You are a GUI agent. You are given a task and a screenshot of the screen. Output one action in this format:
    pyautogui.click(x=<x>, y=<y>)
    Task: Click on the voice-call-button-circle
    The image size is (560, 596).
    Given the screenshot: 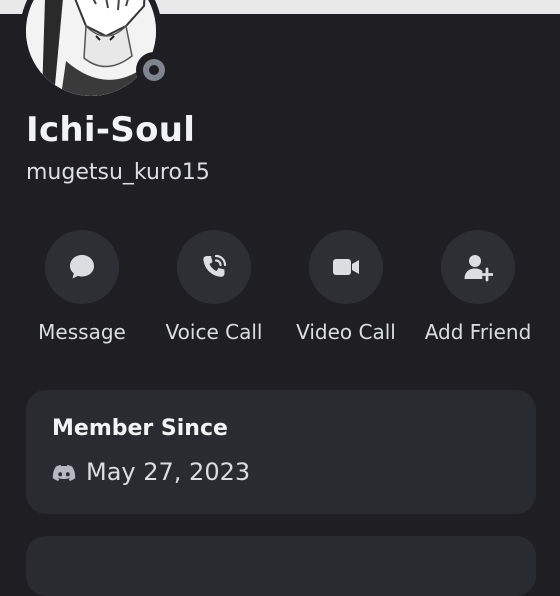 What is the action you would take?
    pyautogui.click(x=214, y=267)
    